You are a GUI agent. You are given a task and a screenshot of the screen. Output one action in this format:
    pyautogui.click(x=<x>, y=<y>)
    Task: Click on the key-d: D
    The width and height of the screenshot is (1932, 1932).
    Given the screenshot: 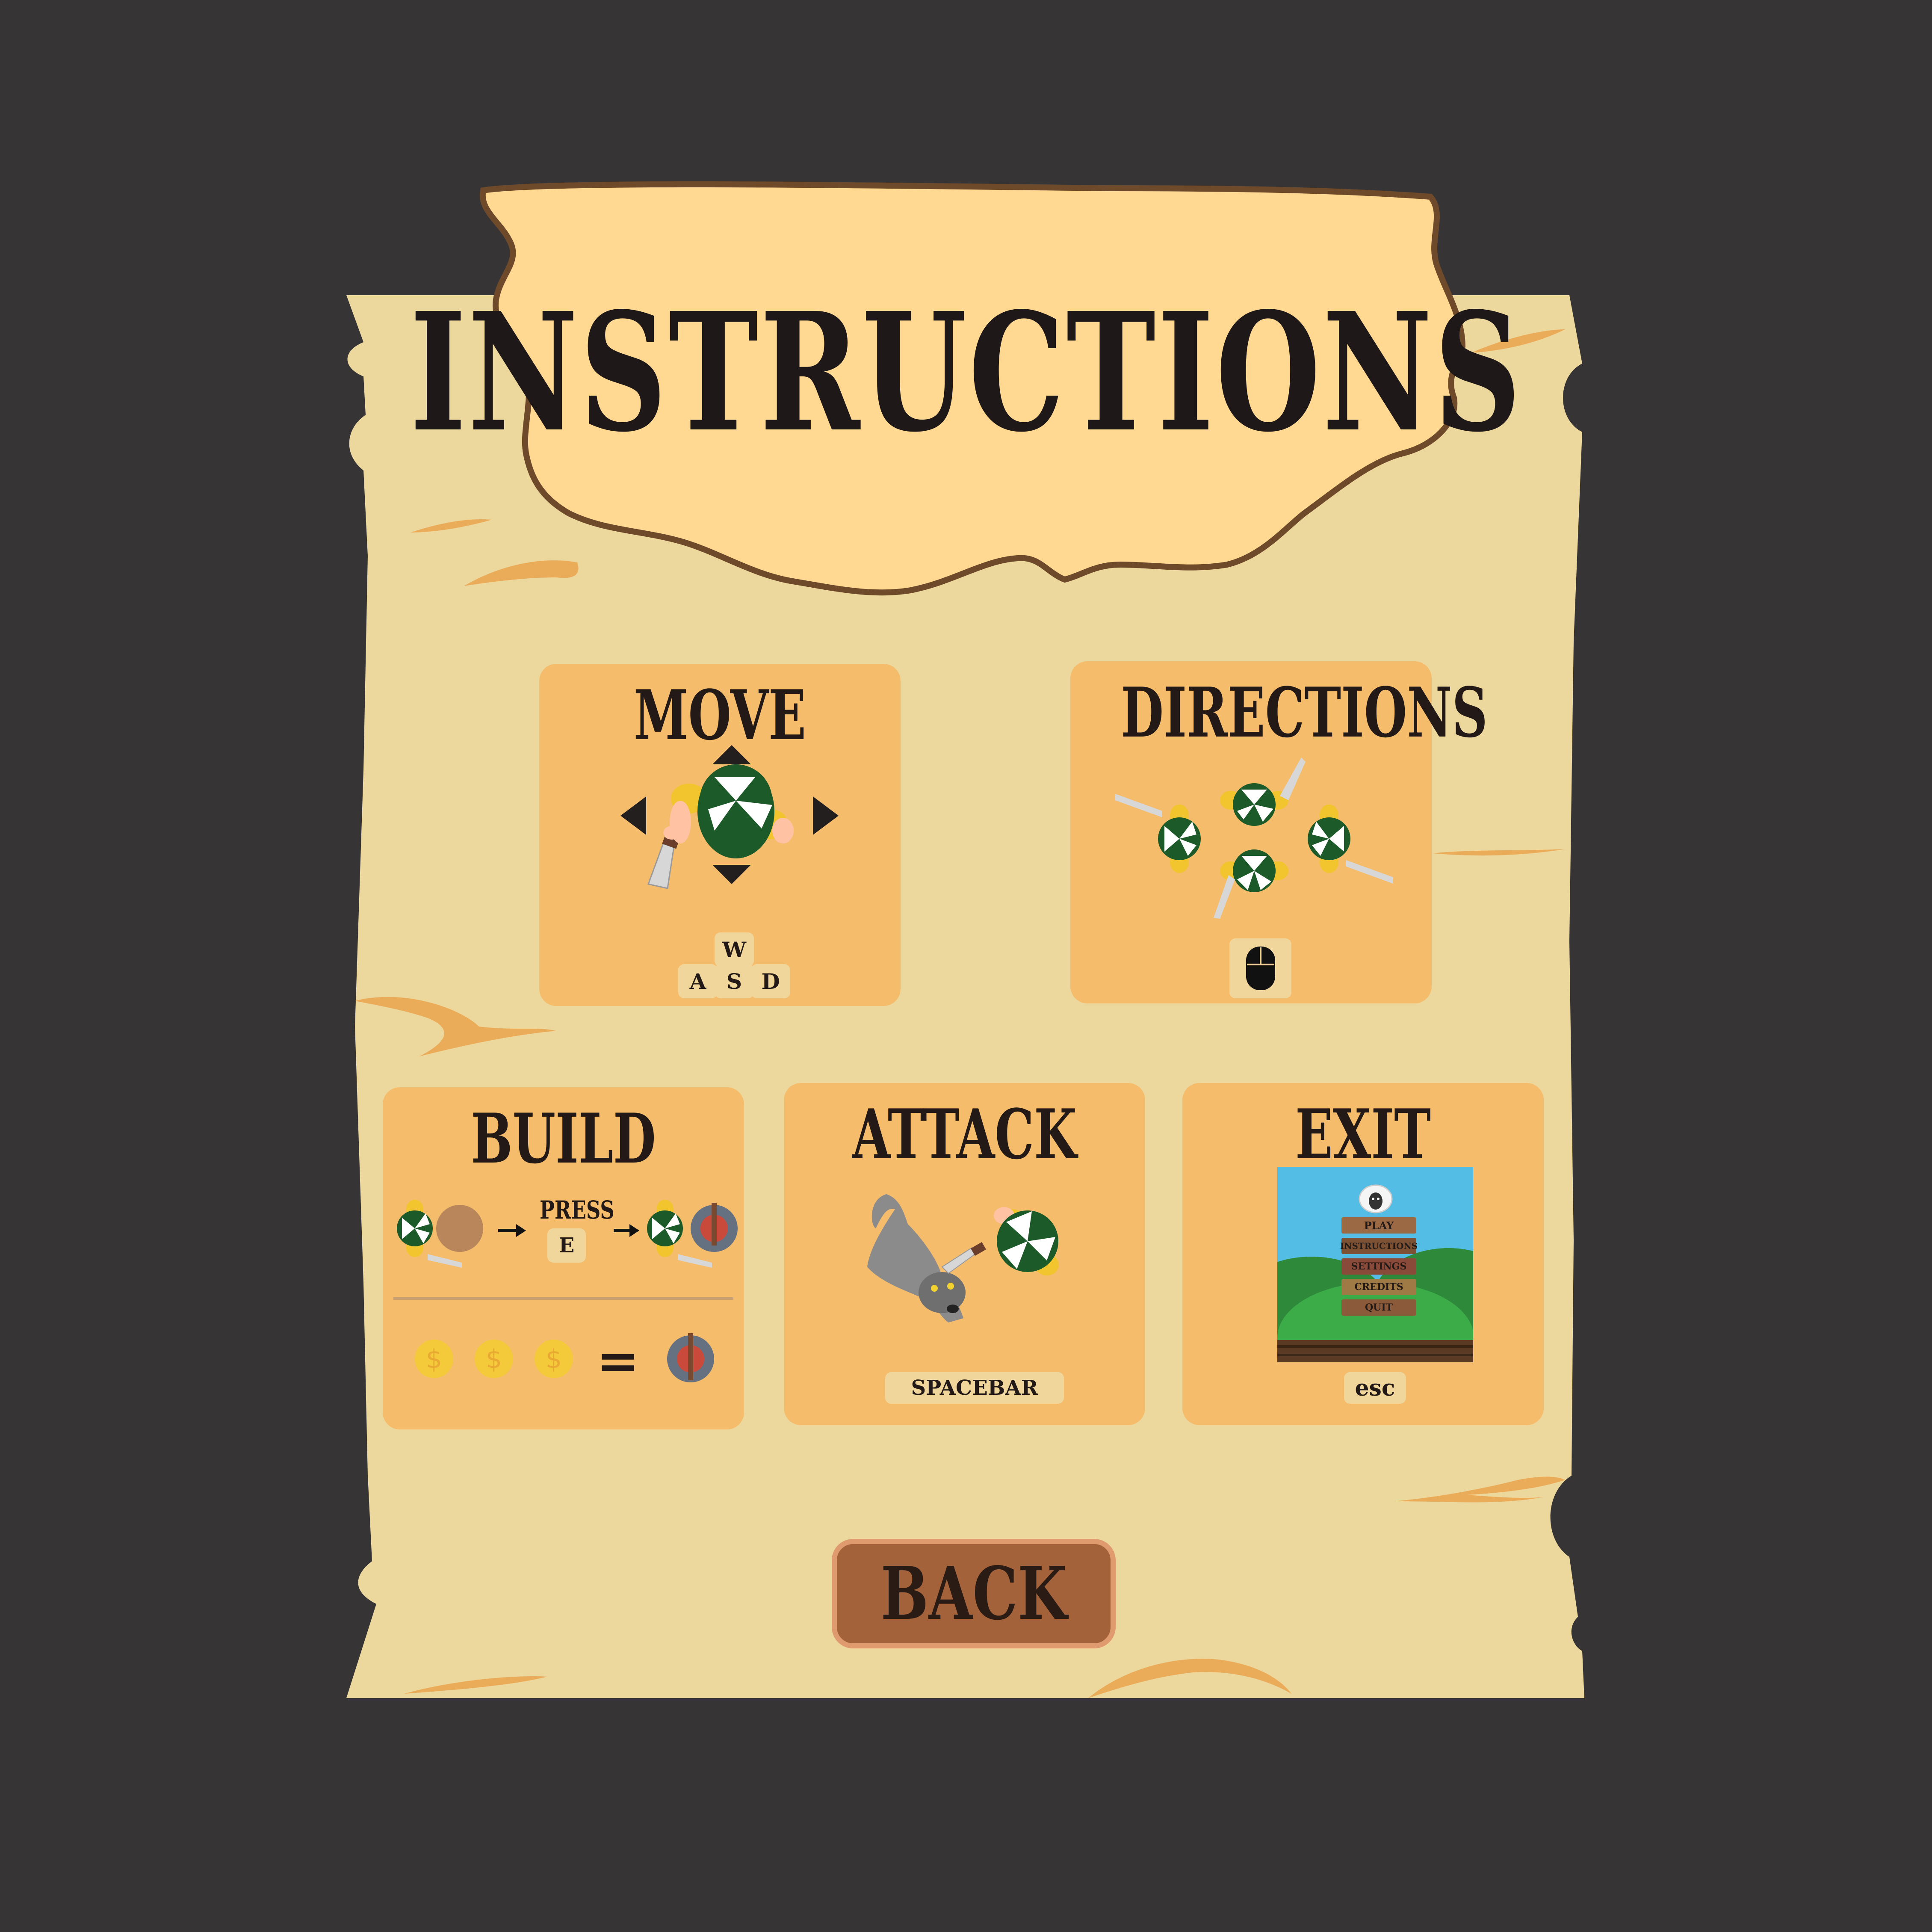 What is the action you would take?
    pyautogui.click(x=770, y=981)
    